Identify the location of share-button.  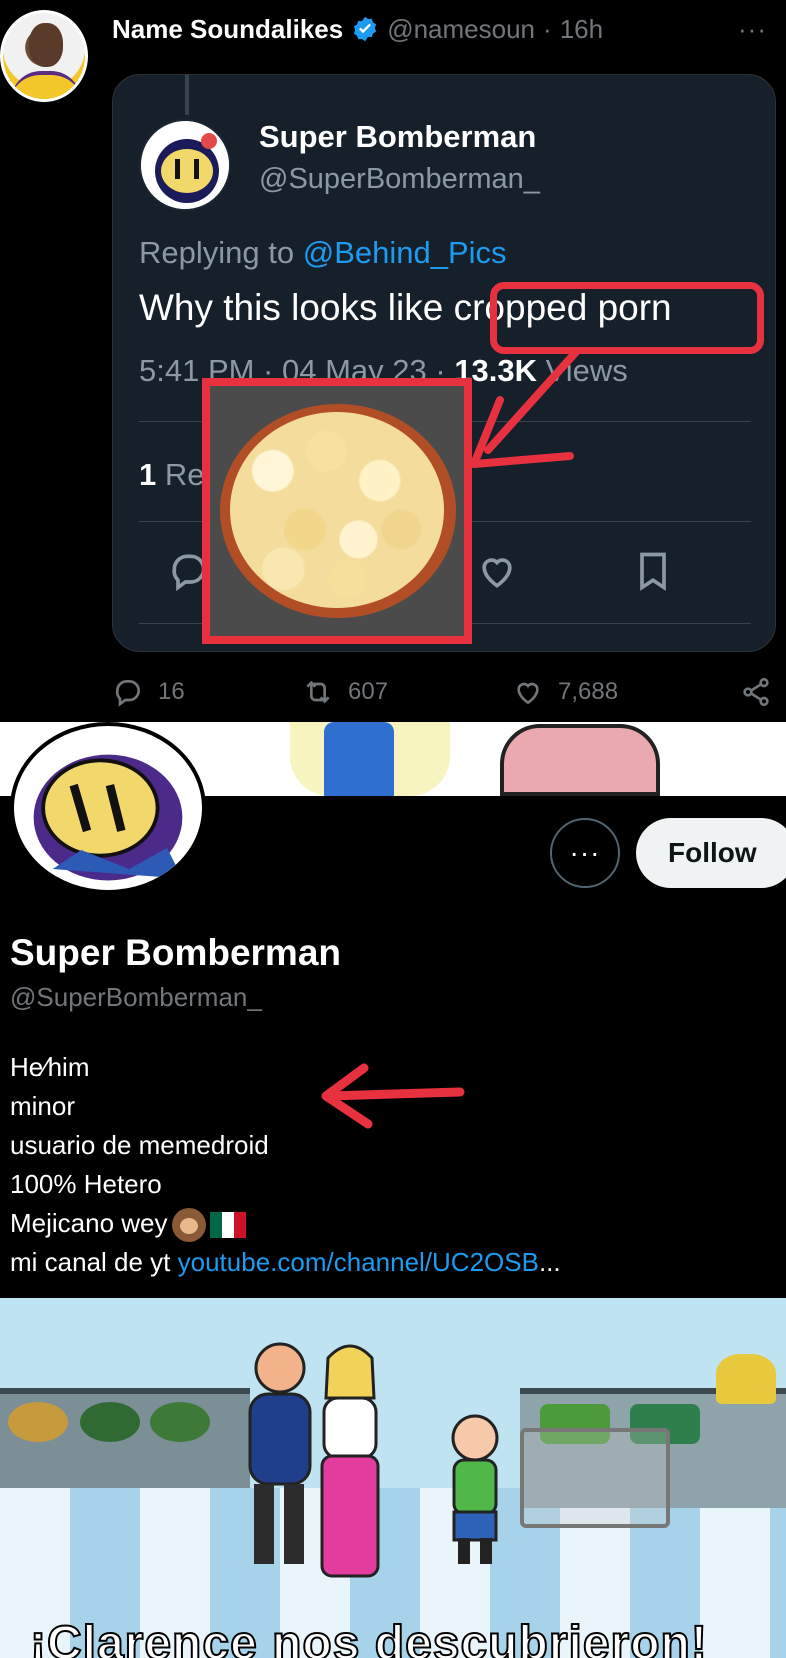
(756, 692).